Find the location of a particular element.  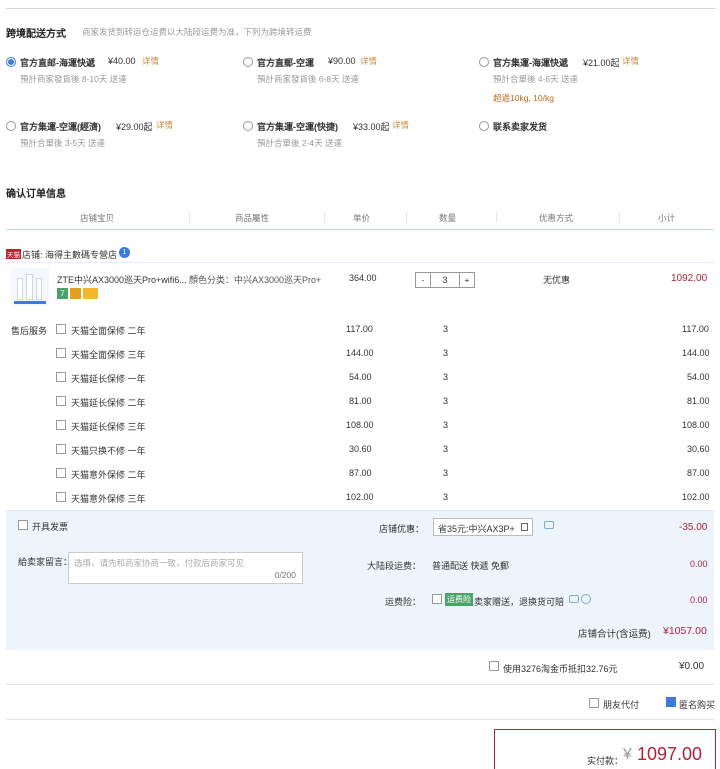

column-header: 商品屬性 is located at coordinates (252, 218).